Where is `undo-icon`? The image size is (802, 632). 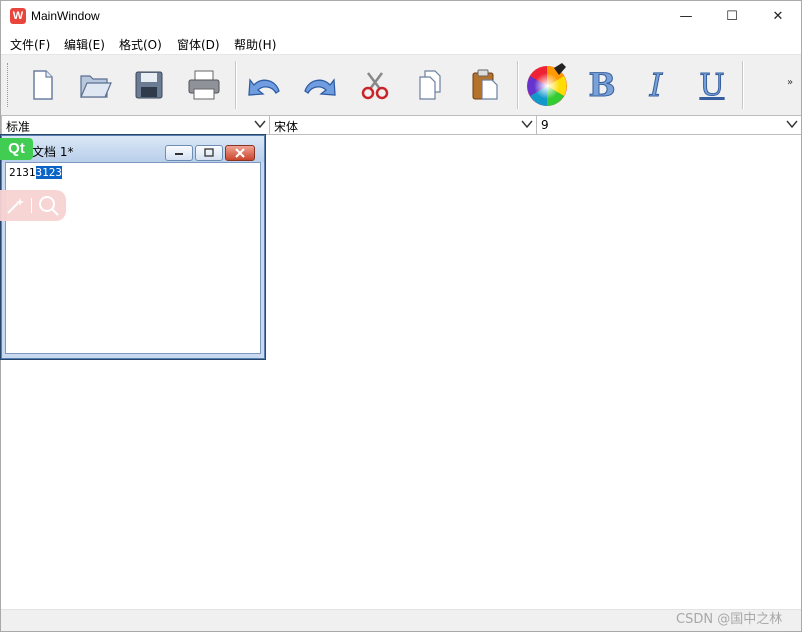 undo-icon is located at coordinates (264, 87).